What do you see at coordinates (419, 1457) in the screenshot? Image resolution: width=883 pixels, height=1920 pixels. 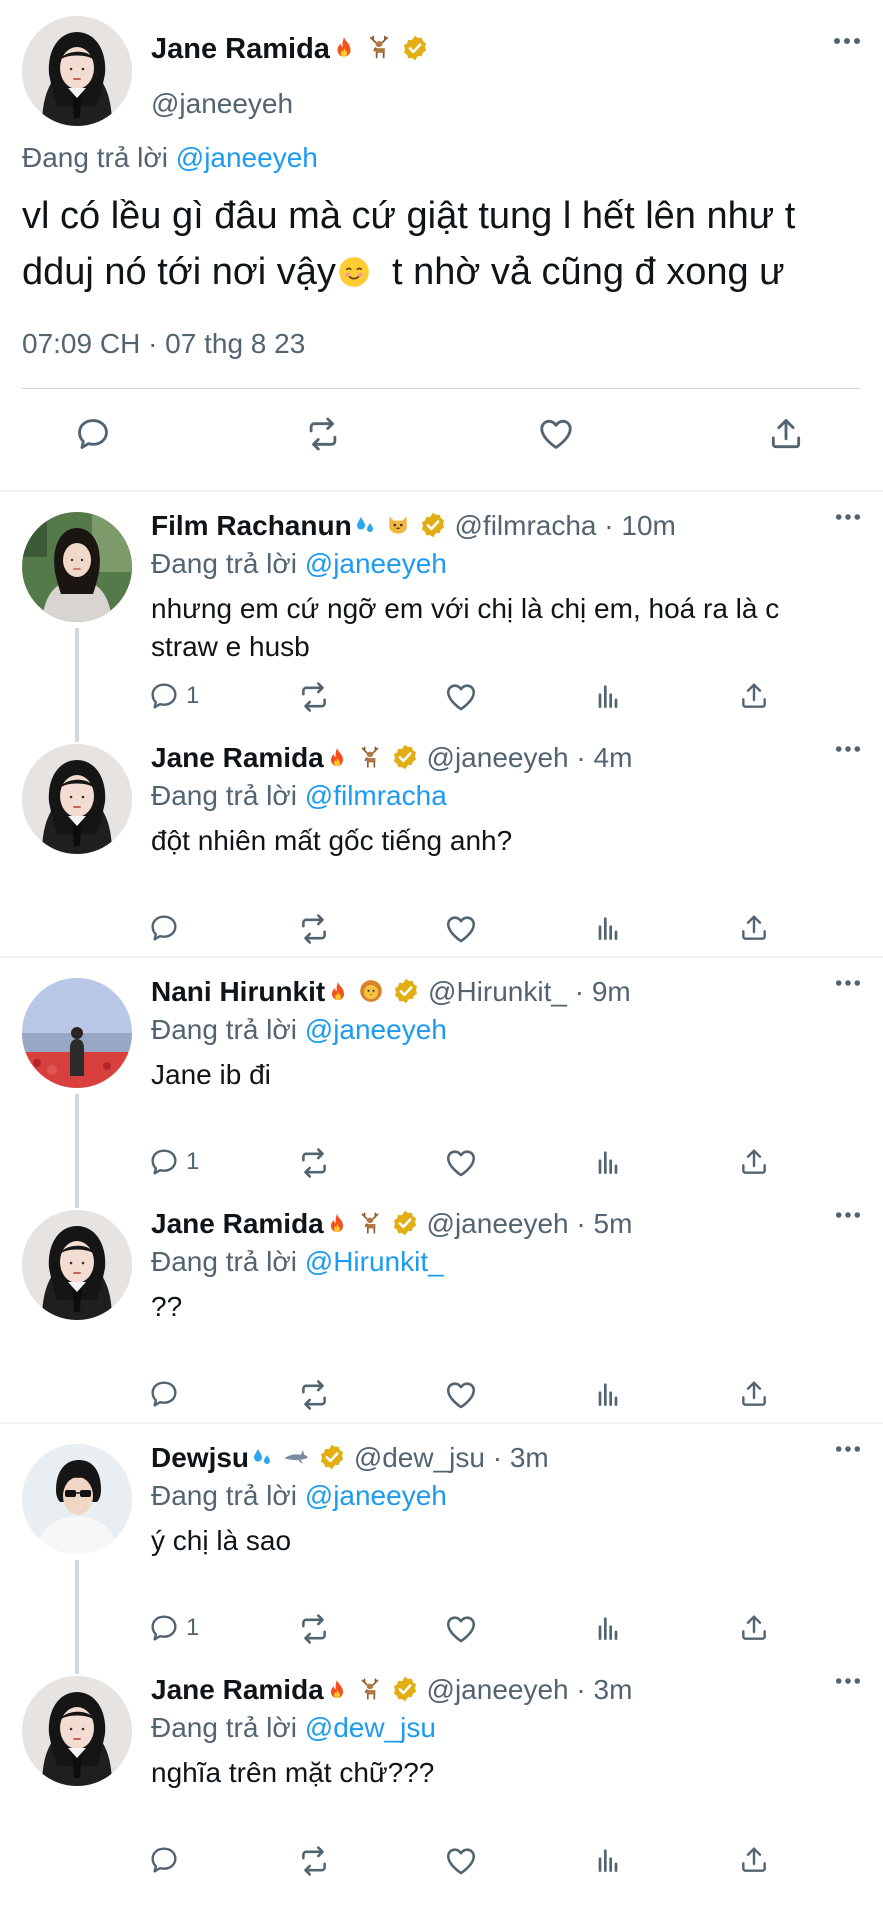 I see `handle: @dew_jsu` at bounding box center [419, 1457].